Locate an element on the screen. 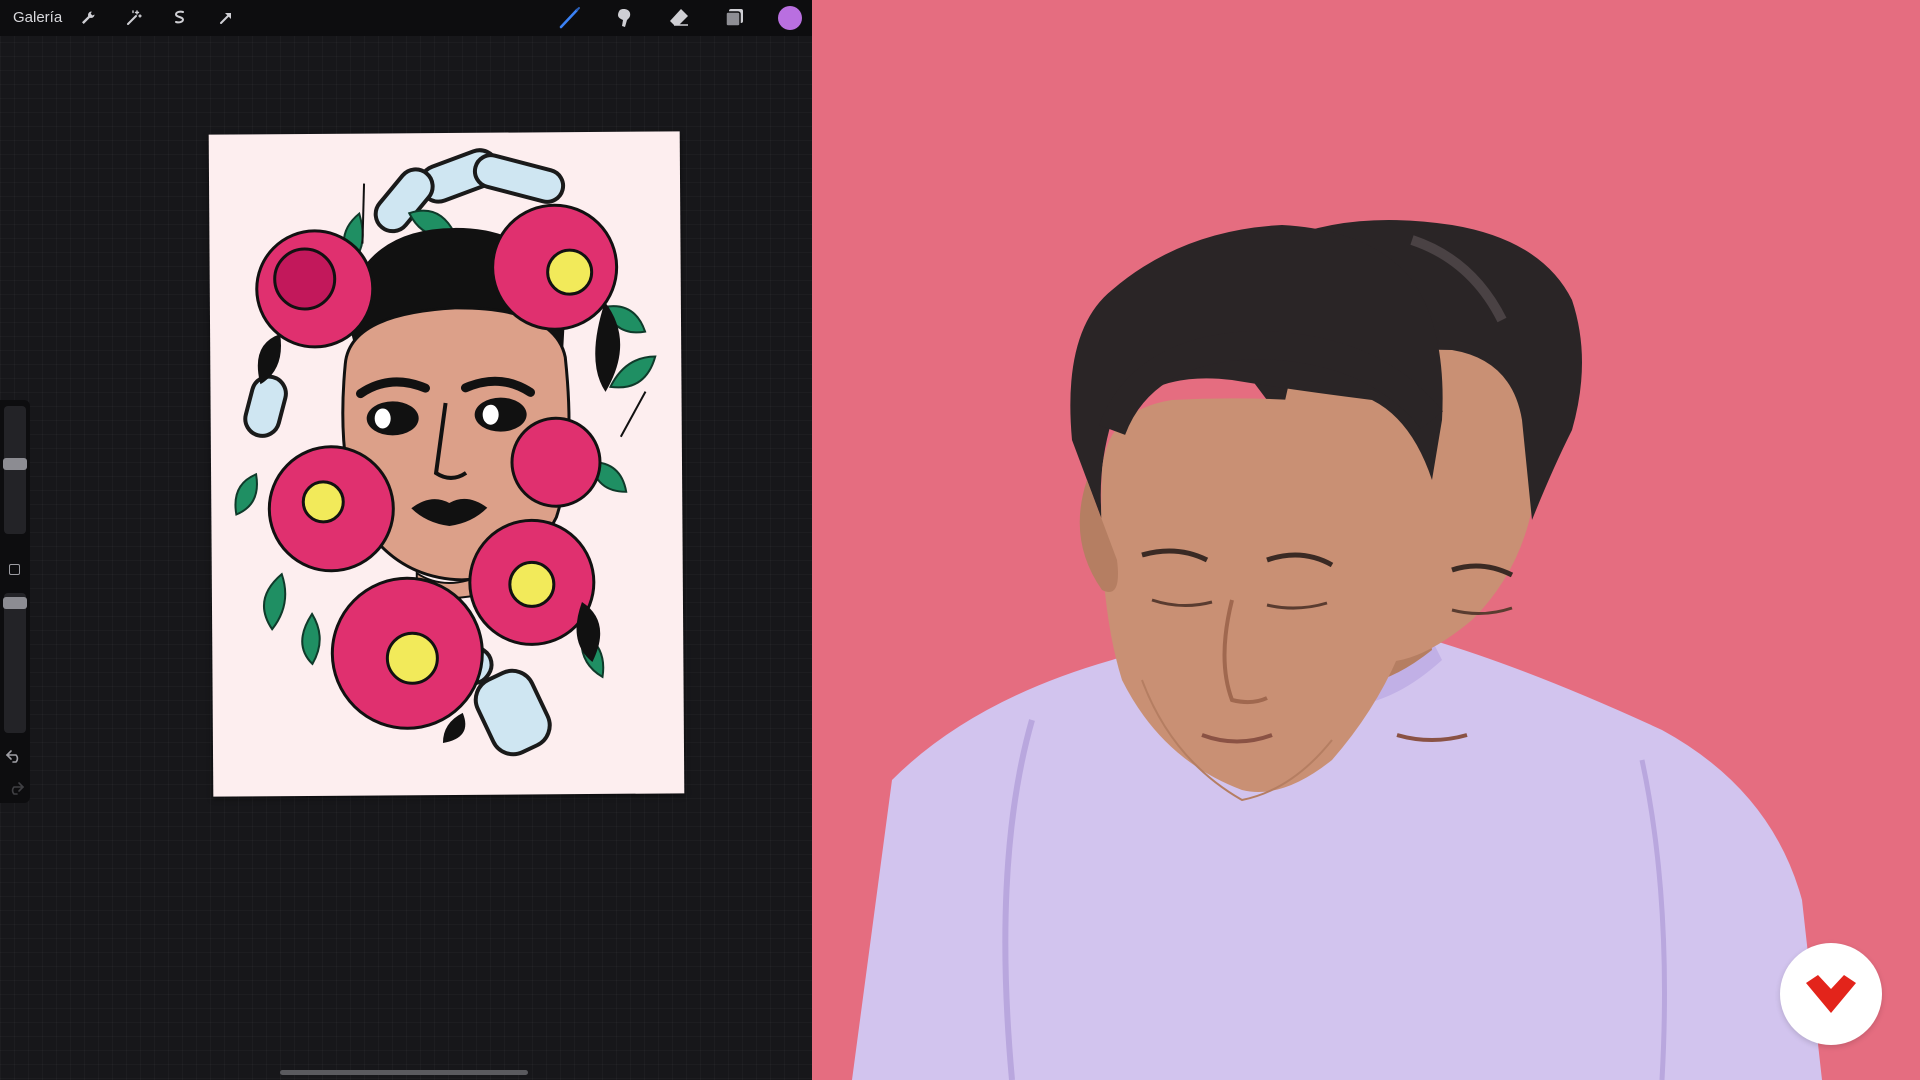 Image resolution: width=1920 pixels, height=1080 pixels. modify-button is located at coordinates (14, 569).